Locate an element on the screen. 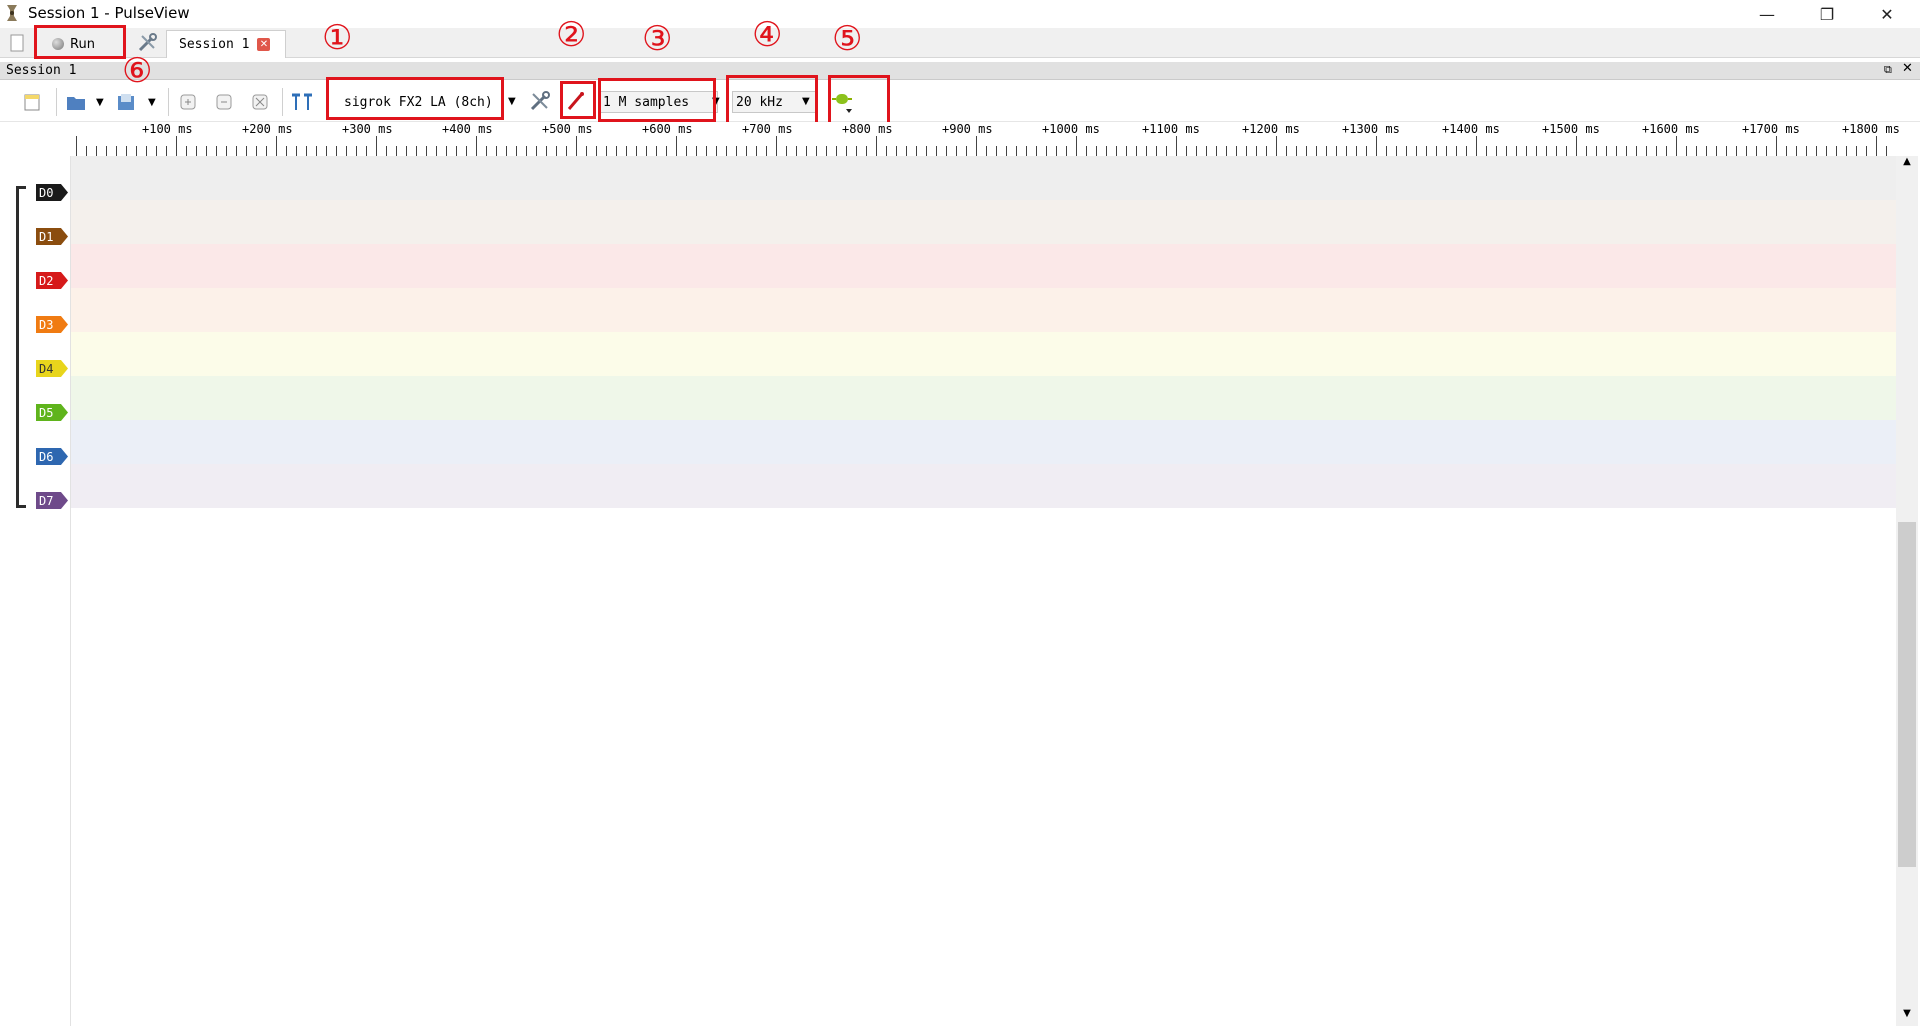  ruler-label: +1500 ms is located at coordinates (1571, 129).